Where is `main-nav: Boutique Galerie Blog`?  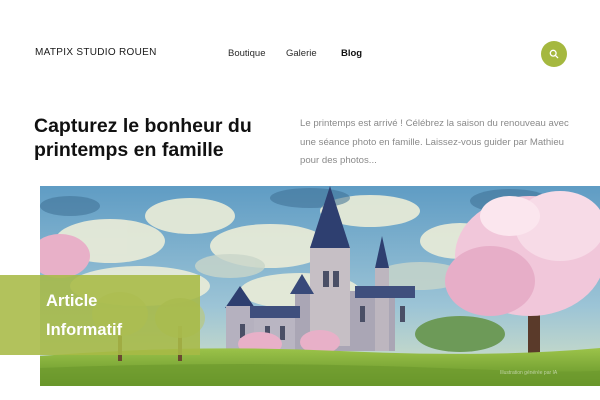 main-nav: Boutique Galerie Blog is located at coordinates (300, 55).